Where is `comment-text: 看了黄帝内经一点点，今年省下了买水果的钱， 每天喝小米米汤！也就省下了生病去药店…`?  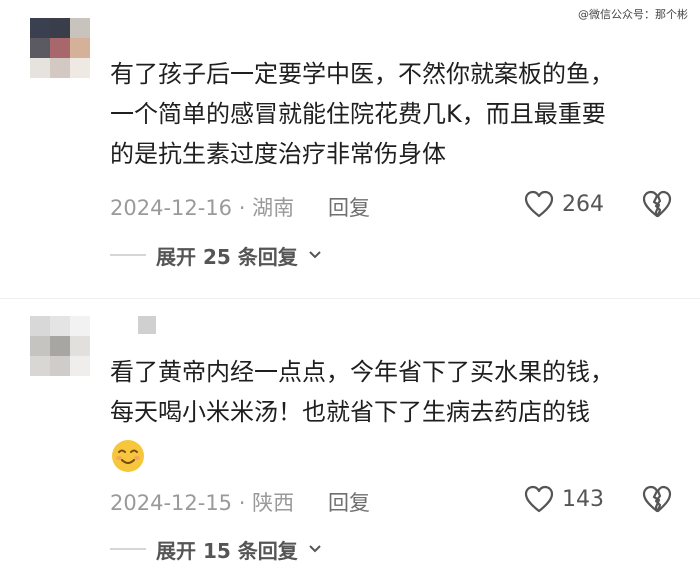
comment-text: 看了黄帝内经一点点，今年省下了买水果的钱， 每天喝小米米汤！也就省下了生病去药店… is located at coordinates (390, 392).